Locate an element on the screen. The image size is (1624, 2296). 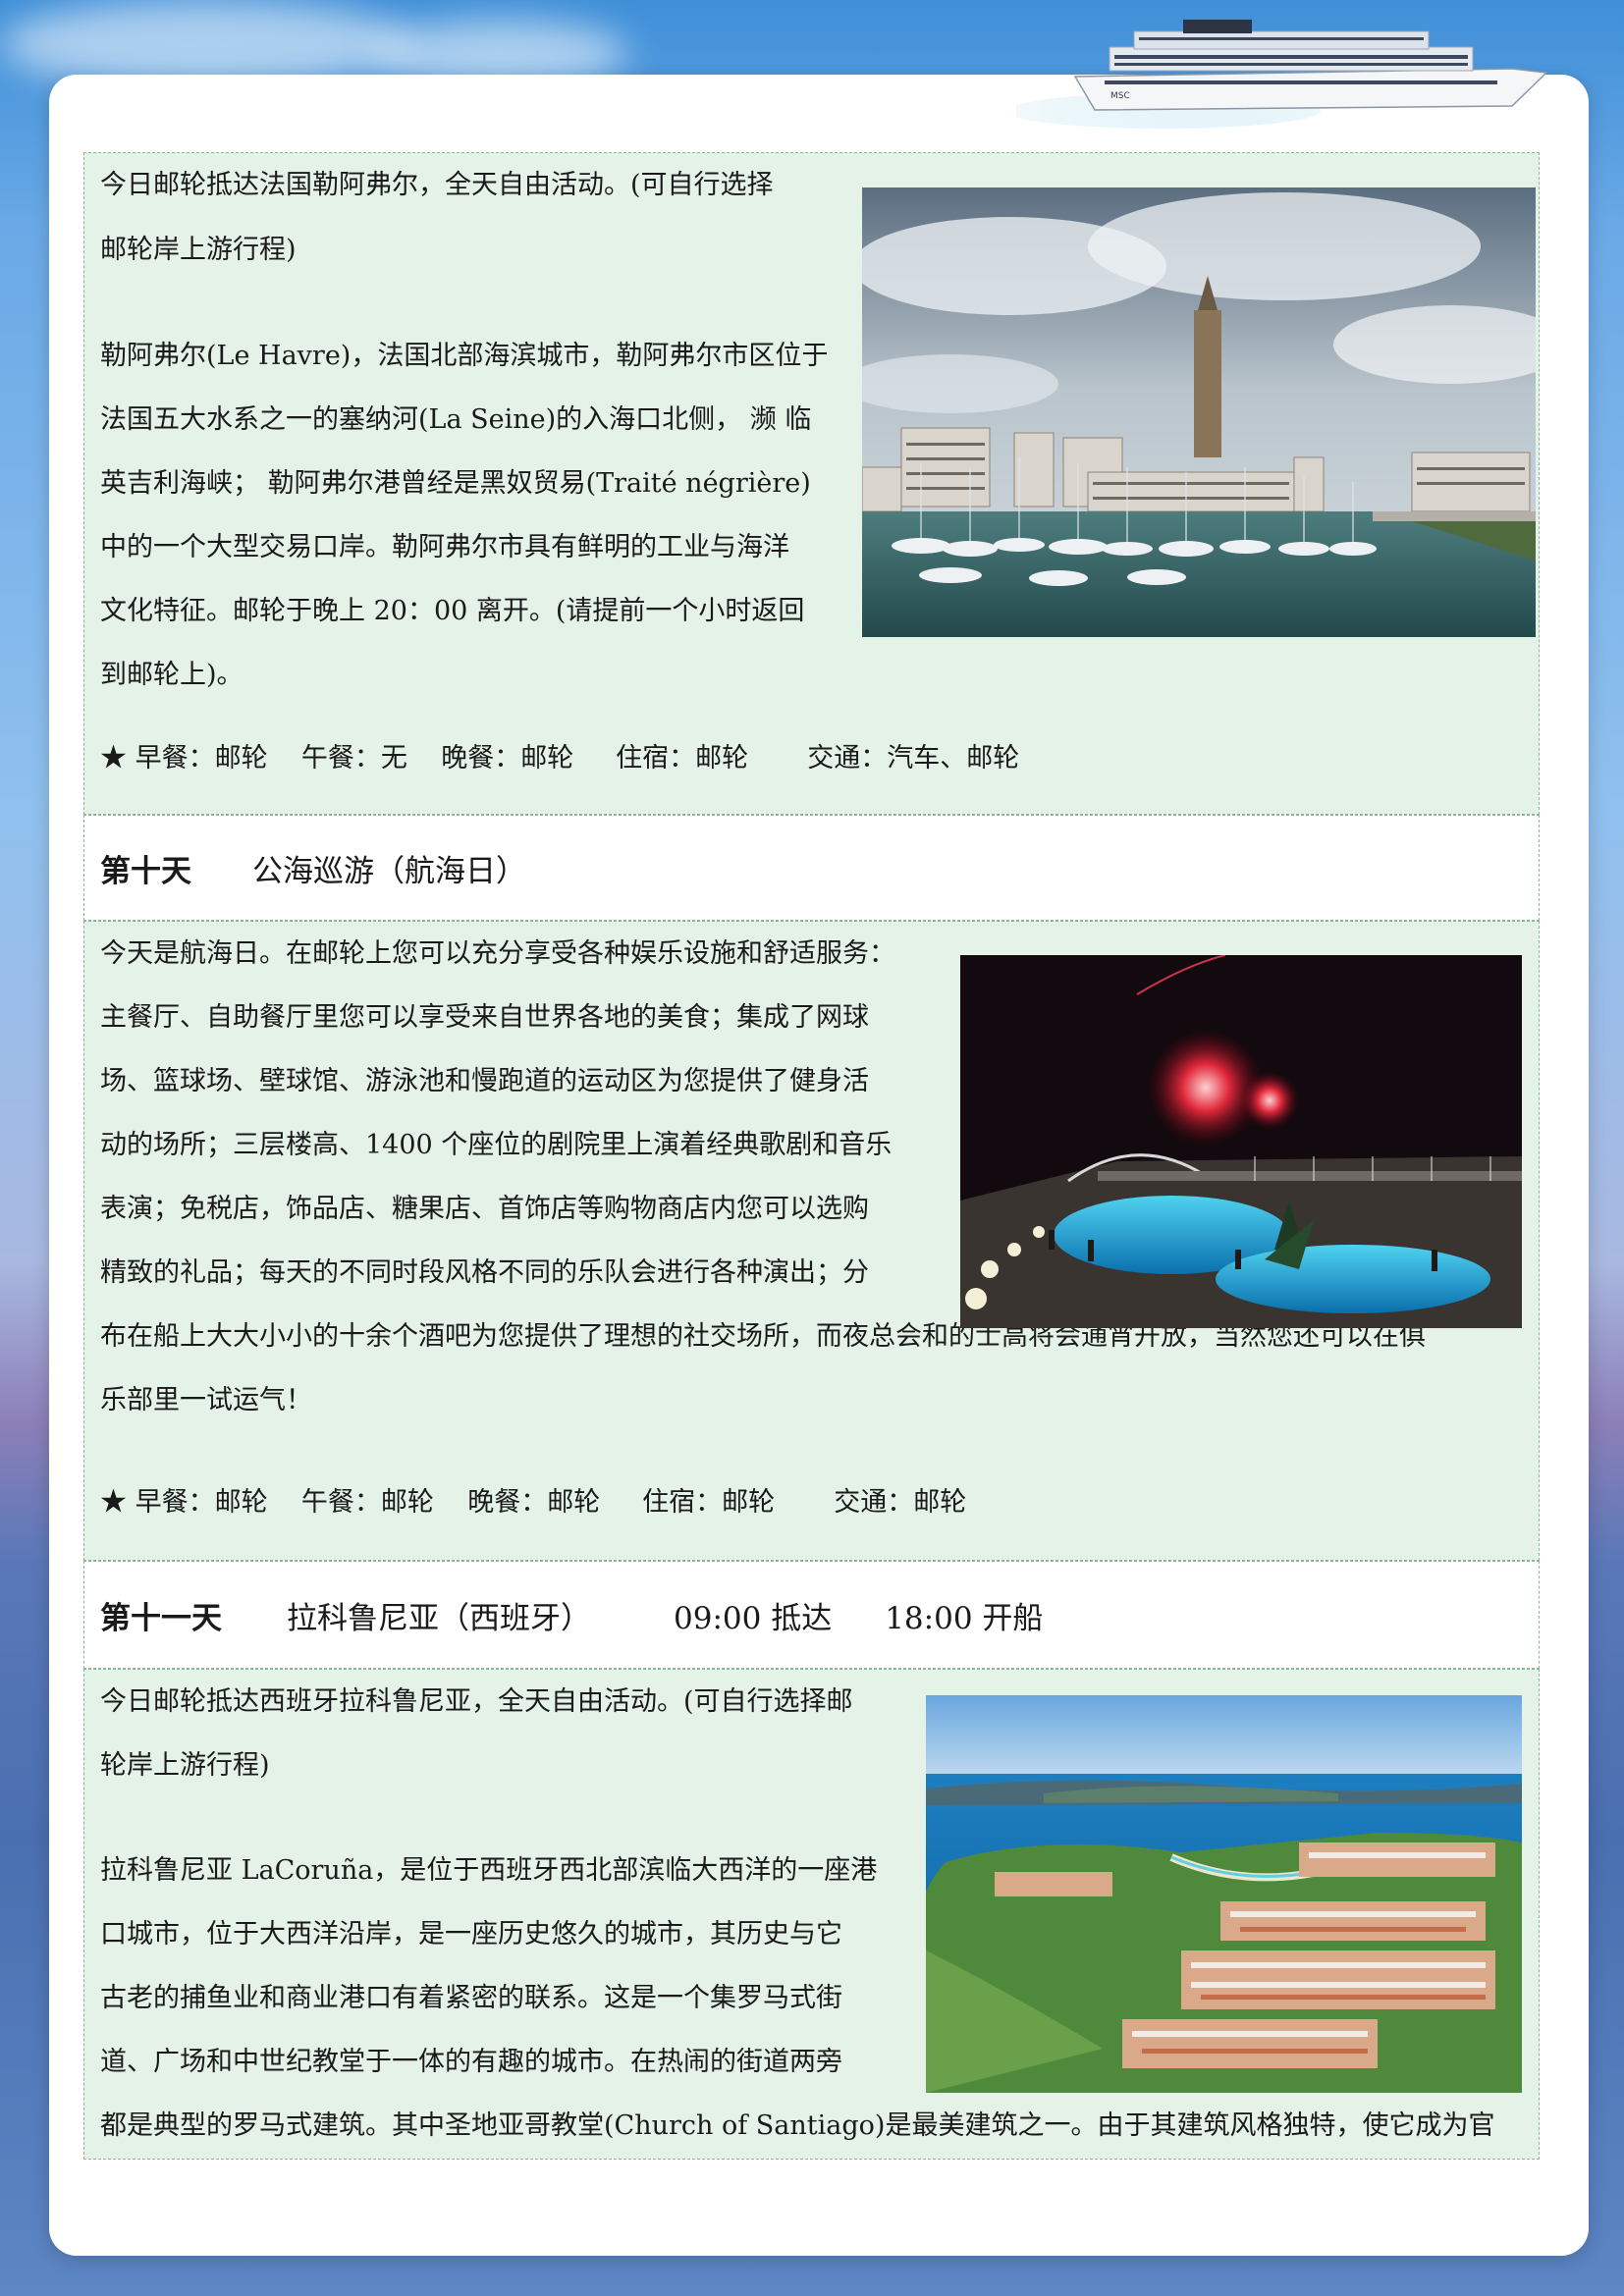
intro-text: 今日邮轮抵达法国勒阿弗尔，全天自由活动。(可自行选择 邮轮岸上游行程) is located at coordinates (437, 218).